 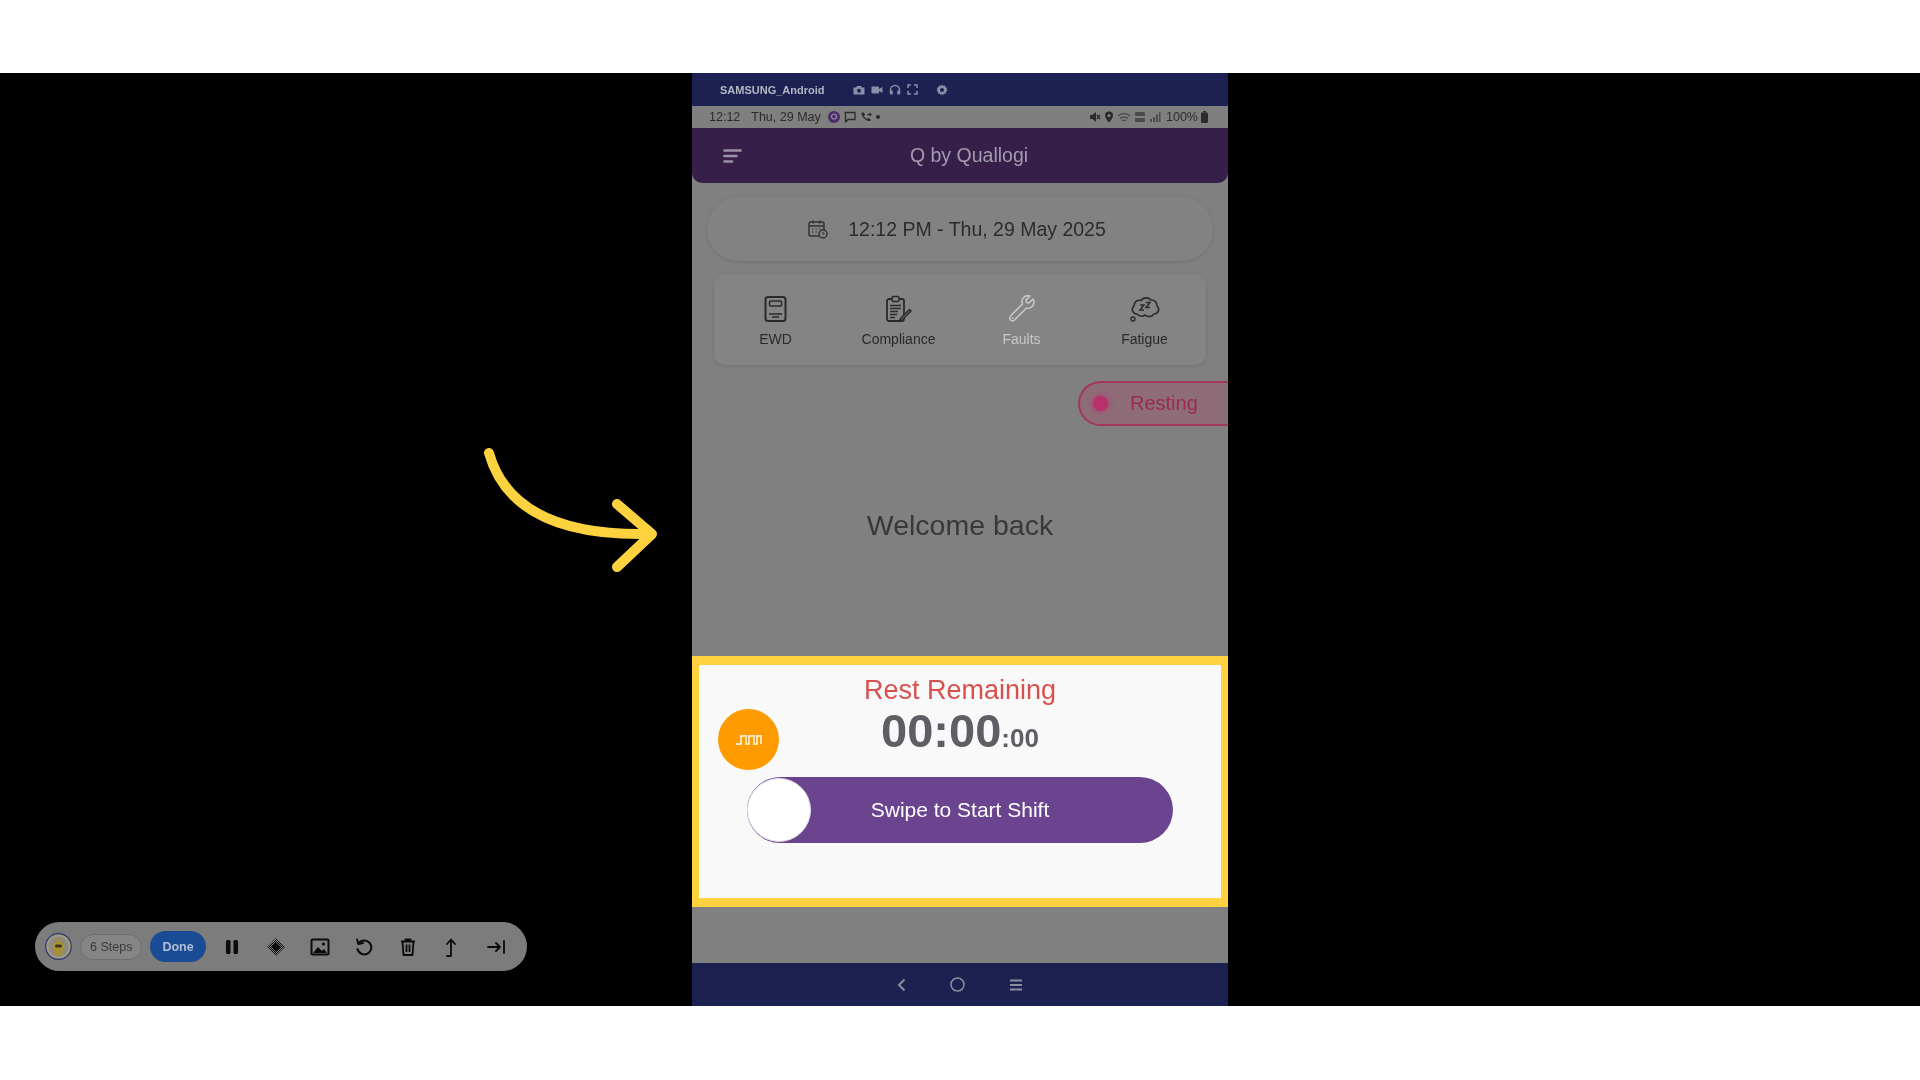 What do you see at coordinates (1182, 117) in the screenshot?
I see `battery-text: 100%` at bounding box center [1182, 117].